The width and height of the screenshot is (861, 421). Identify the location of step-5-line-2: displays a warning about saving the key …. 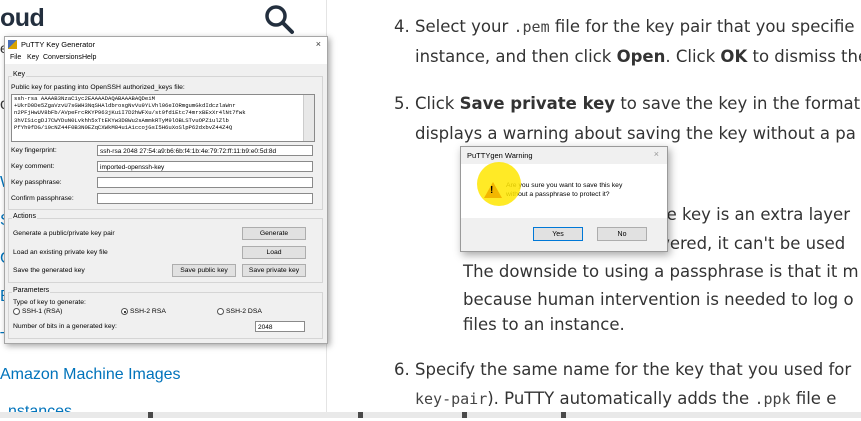
(635, 133).